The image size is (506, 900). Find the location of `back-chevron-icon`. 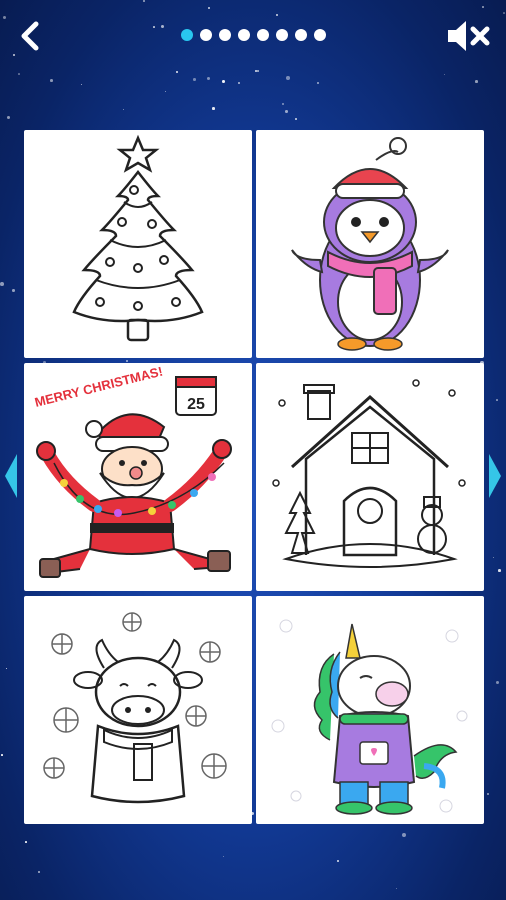

back-chevron-icon is located at coordinates (30, 36).